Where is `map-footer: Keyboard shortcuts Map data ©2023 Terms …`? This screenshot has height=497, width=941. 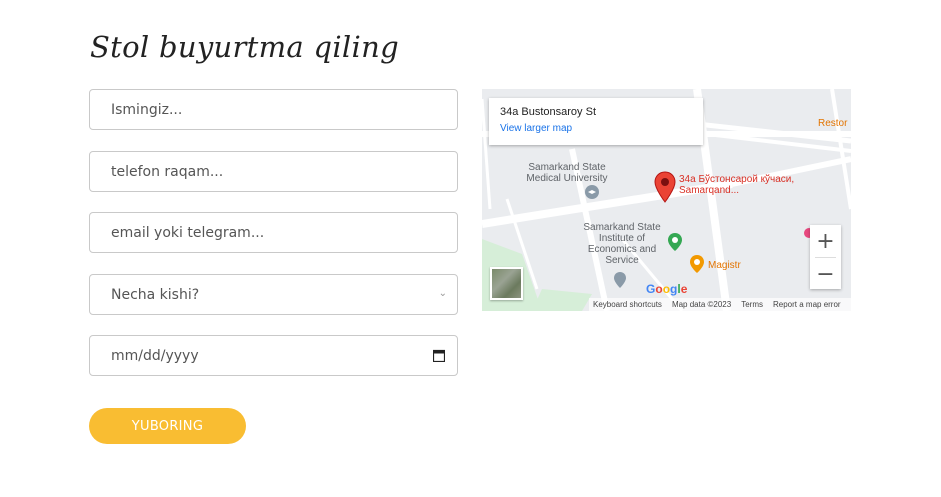
map-footer: Keyboard shortcuts Map data ©2023 Terms … is located at coordinates (720, 304).